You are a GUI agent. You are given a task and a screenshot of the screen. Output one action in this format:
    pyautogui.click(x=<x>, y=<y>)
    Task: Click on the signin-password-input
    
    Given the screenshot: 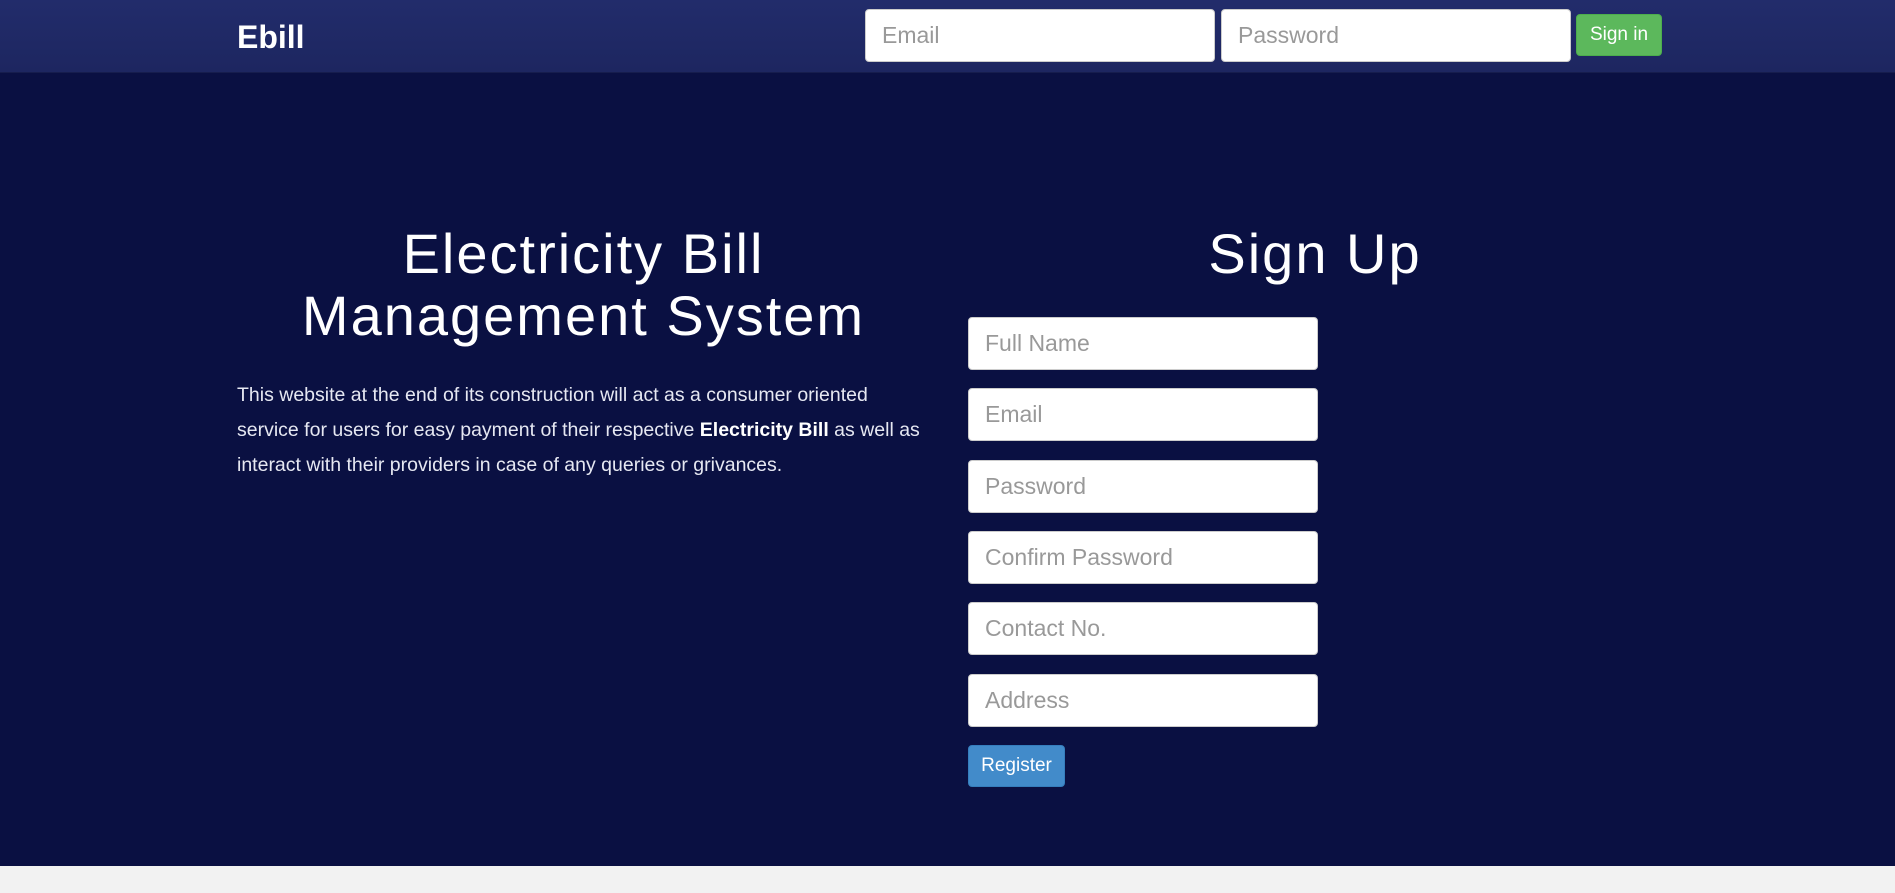 What is the action you would take?
    pyautogui.click(x=1396, y=35)
    